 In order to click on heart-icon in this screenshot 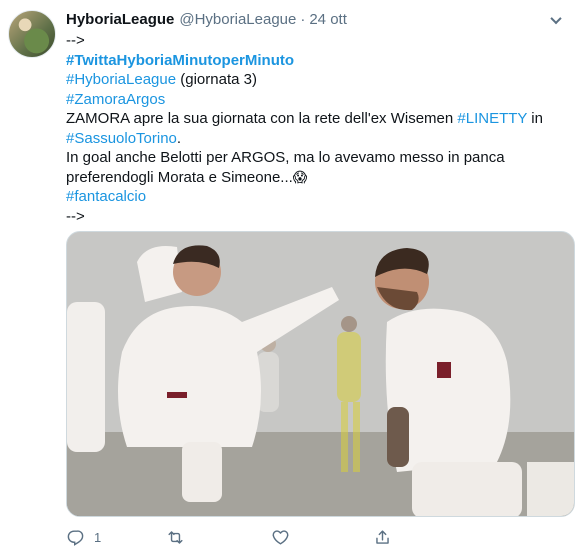, I will do `click(280, 537)`.